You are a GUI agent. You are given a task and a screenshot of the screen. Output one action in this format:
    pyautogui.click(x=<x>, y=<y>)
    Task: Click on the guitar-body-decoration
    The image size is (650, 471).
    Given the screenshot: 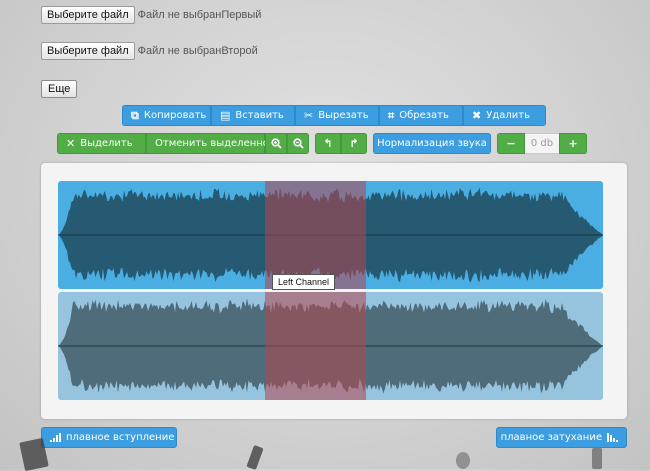 What is the action you would take?
    pyautogui.click(x=597, y=458)
    